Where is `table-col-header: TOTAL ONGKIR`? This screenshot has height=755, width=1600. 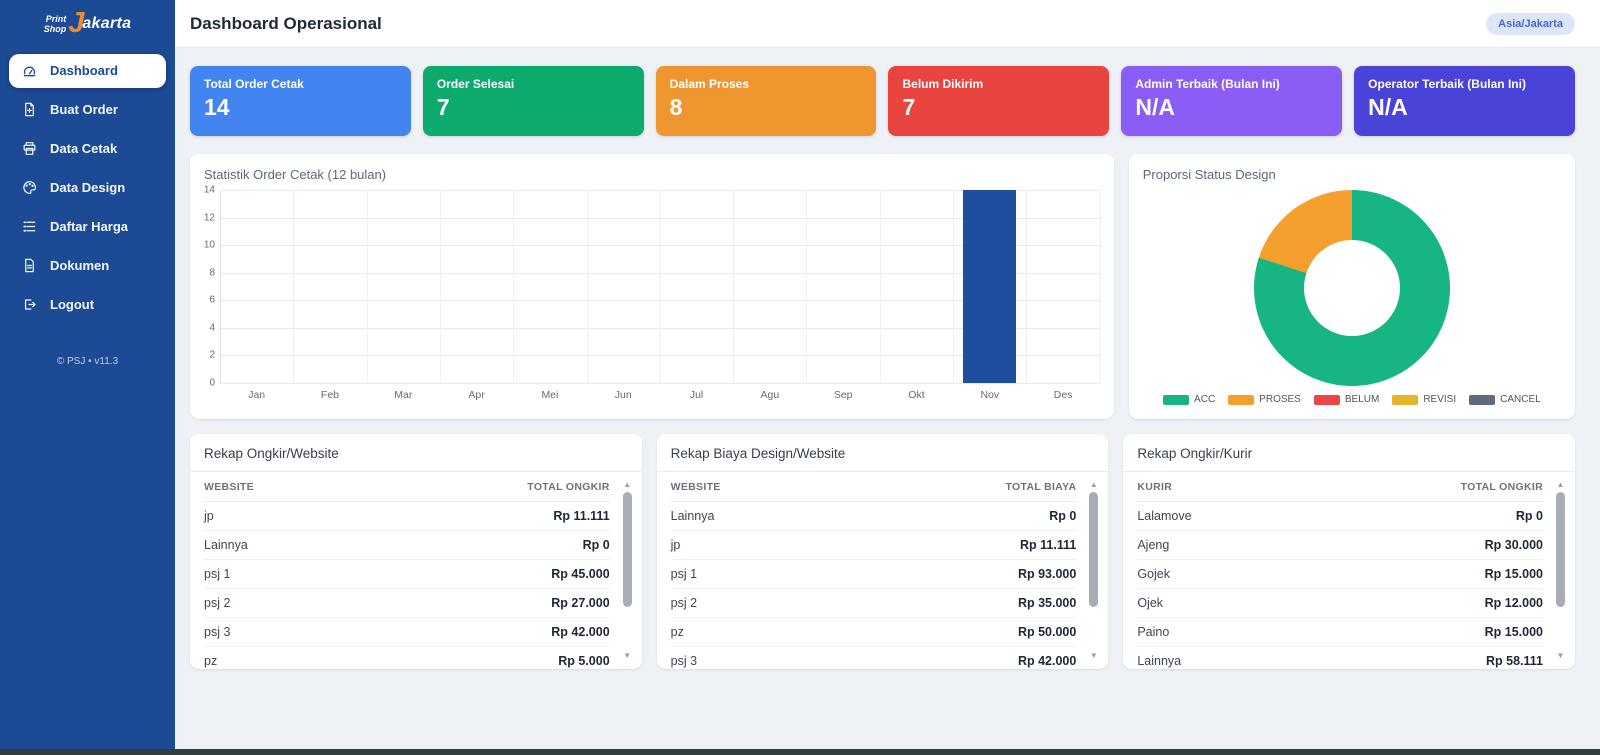 table-col-header: TOTAL ONGKIR is located at coordinates (1420, 487).